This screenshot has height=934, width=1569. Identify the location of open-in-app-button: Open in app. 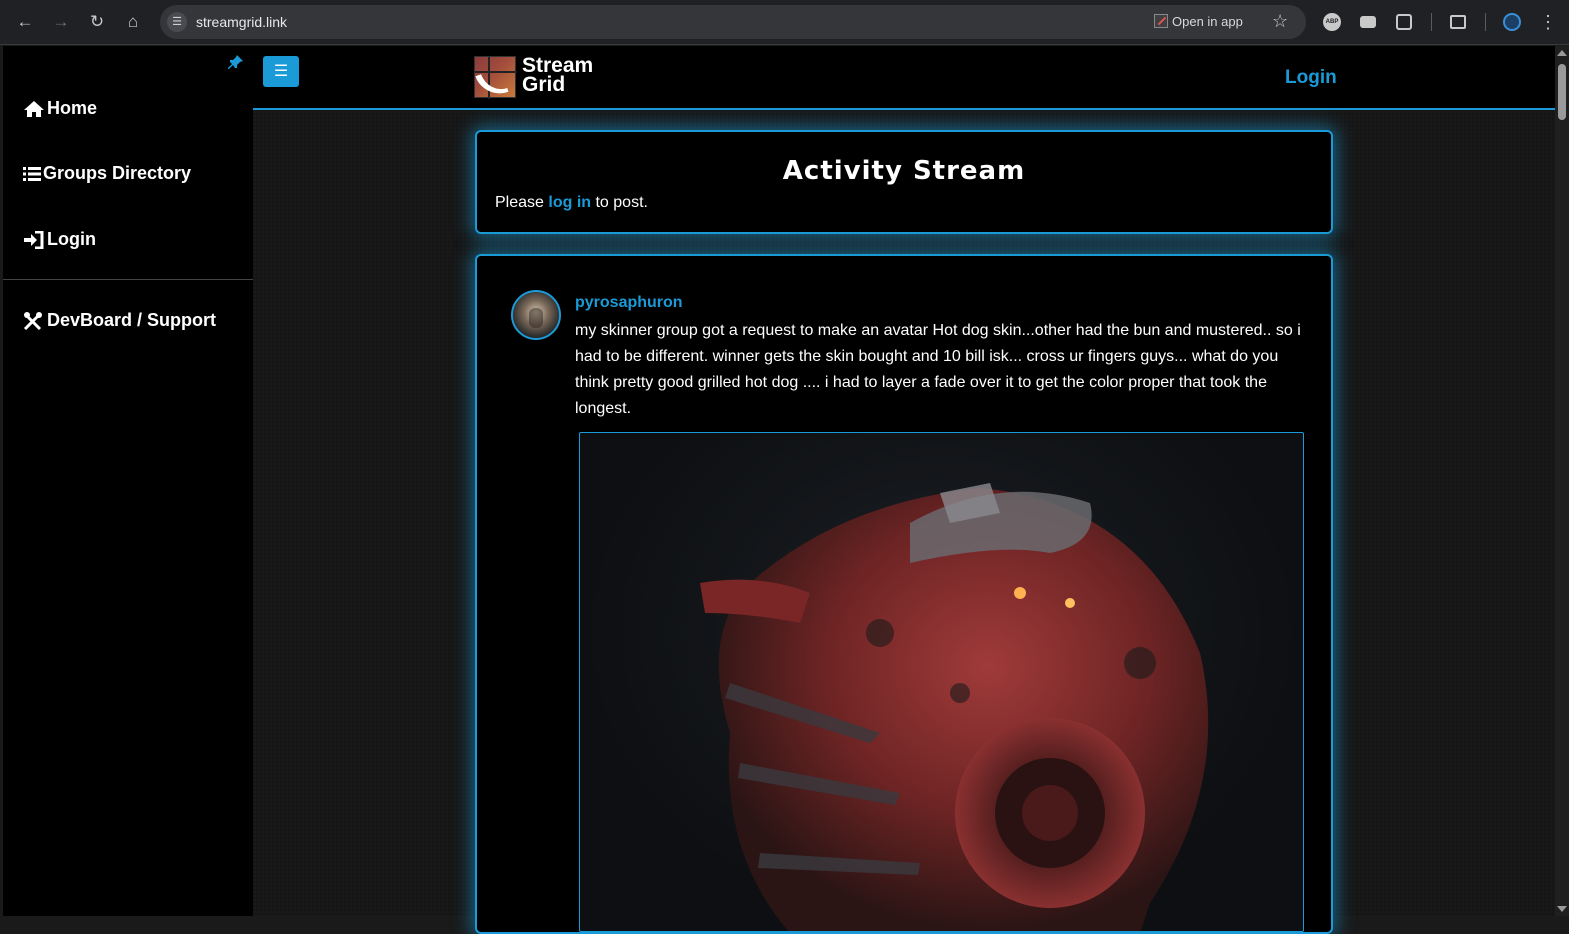
(1198, 21).